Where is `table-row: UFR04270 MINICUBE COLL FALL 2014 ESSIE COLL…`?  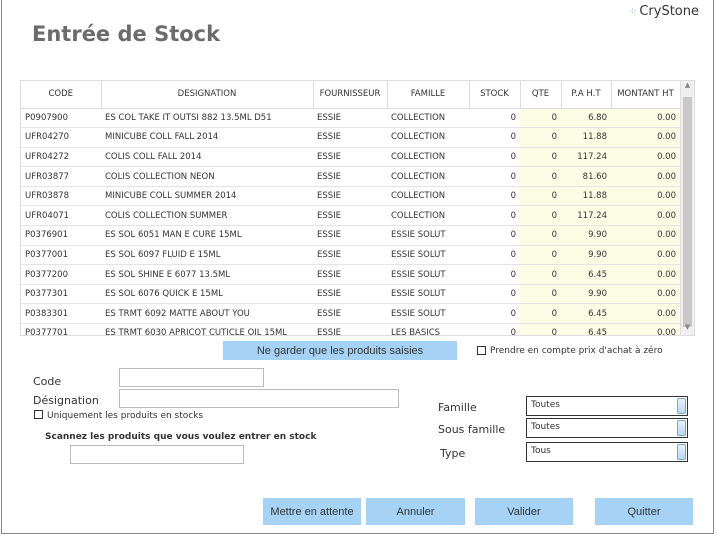 table-row: UFR04270 MINICUBE COLL FALL 2014 ESSIE COLL… is located at coordinates (350, 137).